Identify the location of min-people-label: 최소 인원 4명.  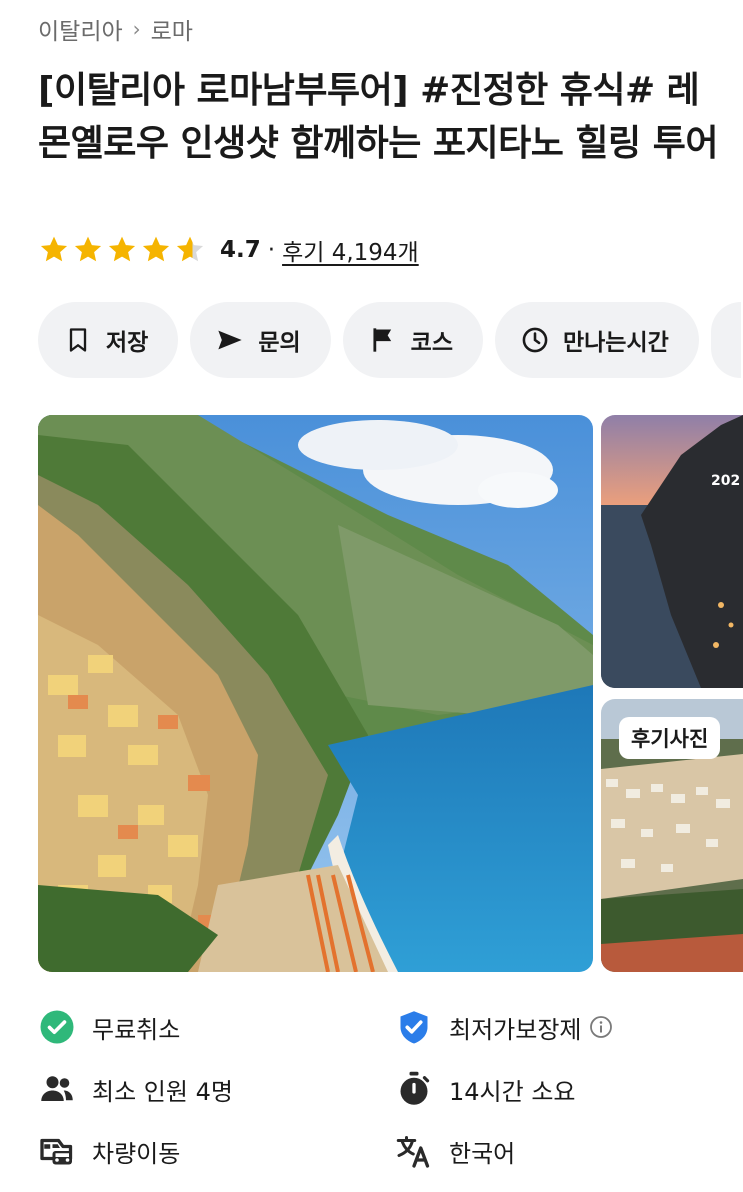
(162, 1091).